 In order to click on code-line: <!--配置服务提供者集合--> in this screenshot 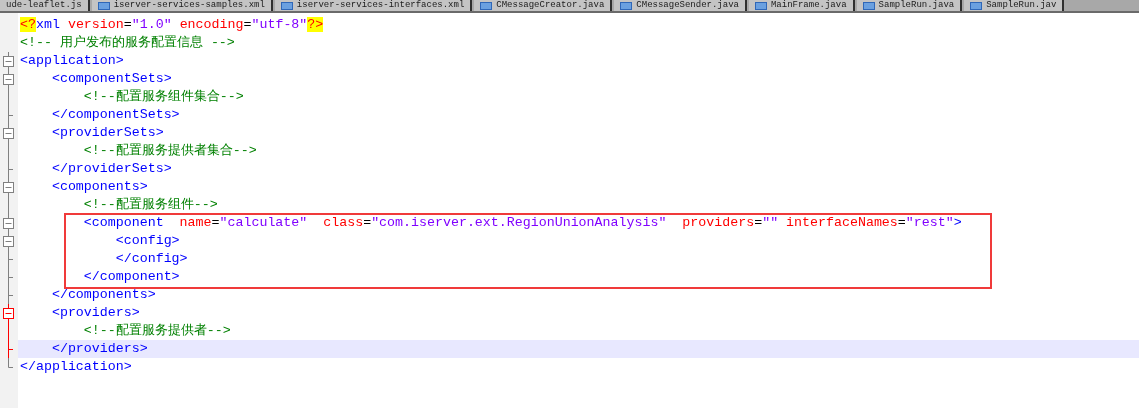, I will do `click(169, 151)`.